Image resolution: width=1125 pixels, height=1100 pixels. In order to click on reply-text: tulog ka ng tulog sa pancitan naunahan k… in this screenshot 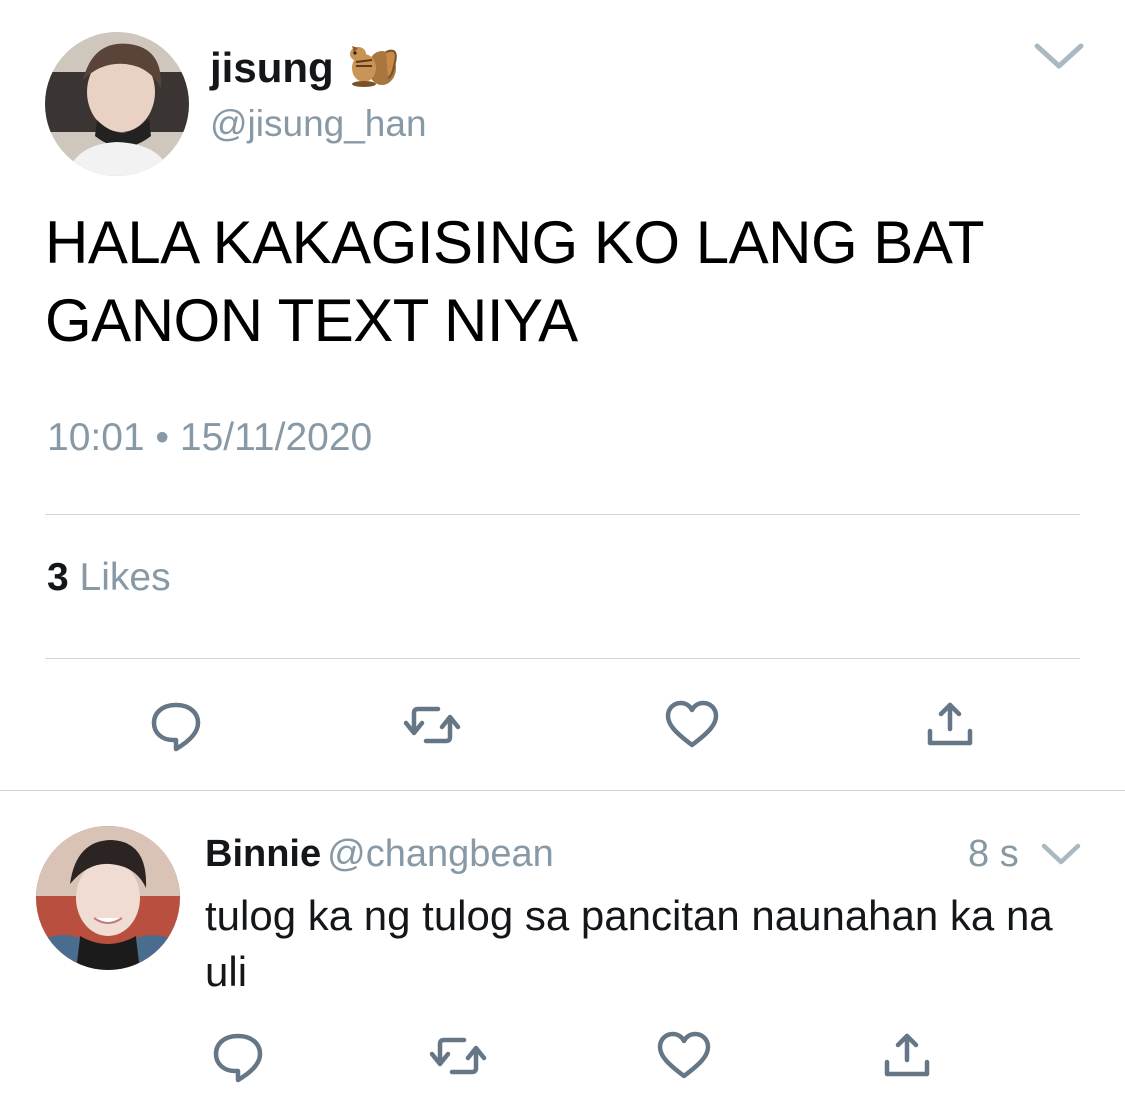, I will do `click(629, 943)`.